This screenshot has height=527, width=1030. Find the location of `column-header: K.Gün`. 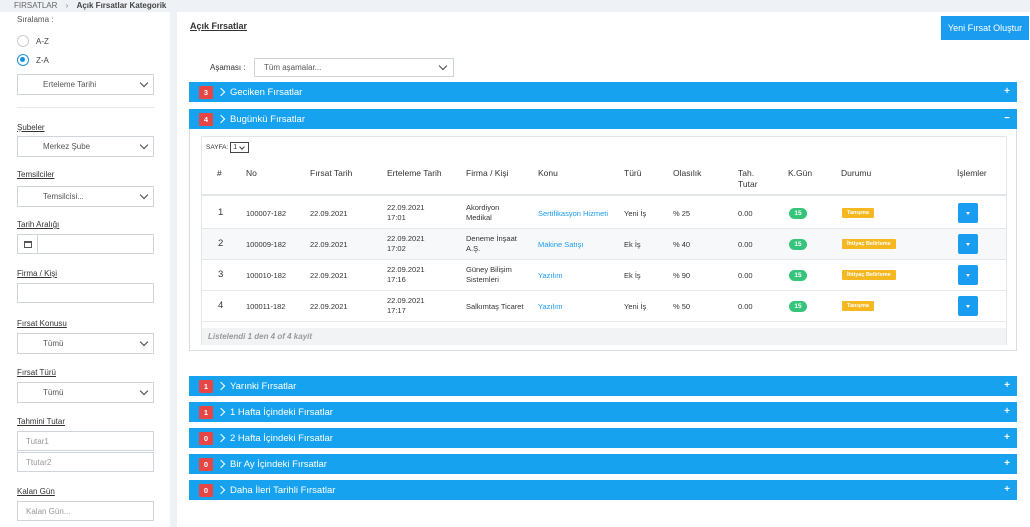

column-header: K.Gün is located at coordinates (800, 173).